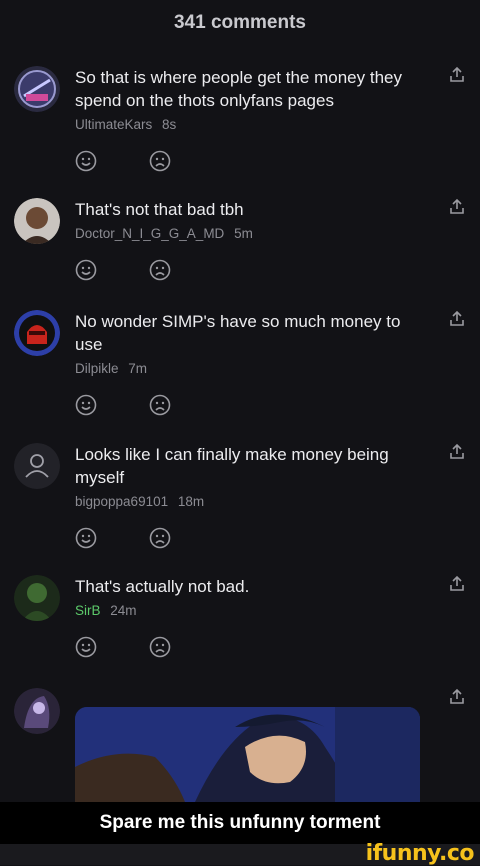 This screenshot has width=480, height=866. What do you see at coordinates (113, 124) in the screenshot?
I see `comment-username: UltimateKars` at bounding box center [113, 124].